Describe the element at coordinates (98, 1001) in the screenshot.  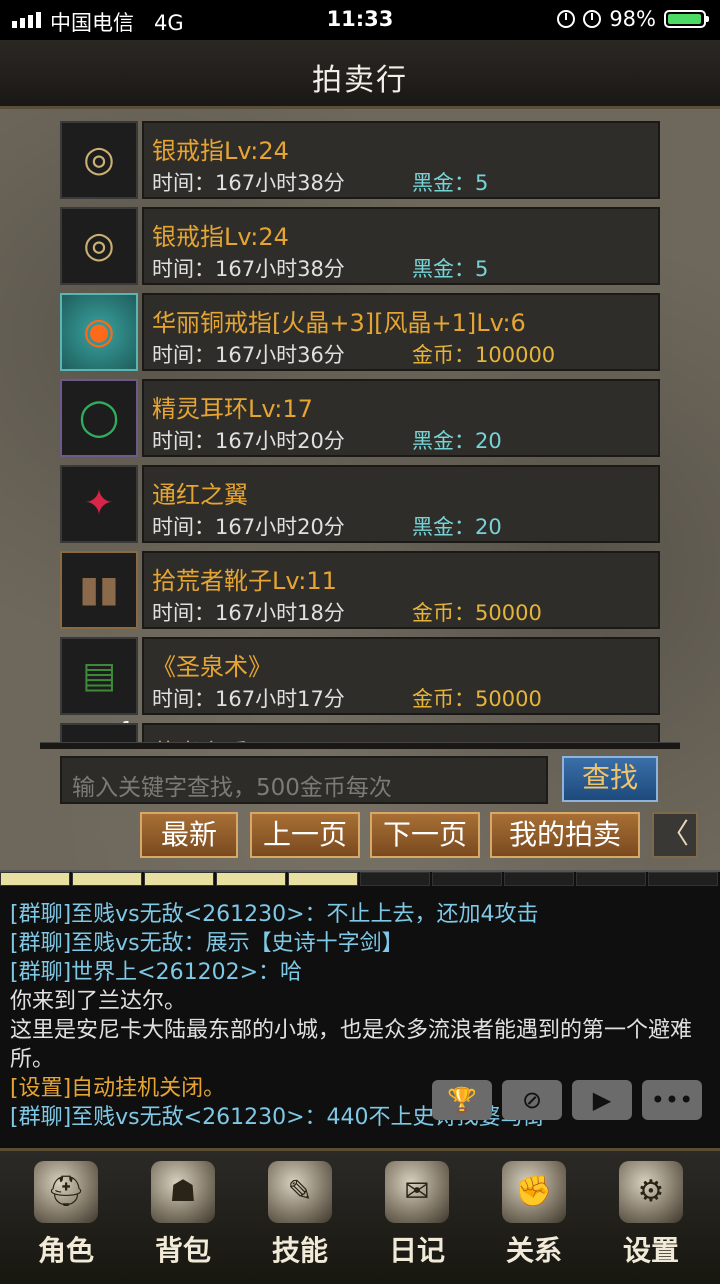
I see `chat-message: 你来到了兰达尔。` at that location.